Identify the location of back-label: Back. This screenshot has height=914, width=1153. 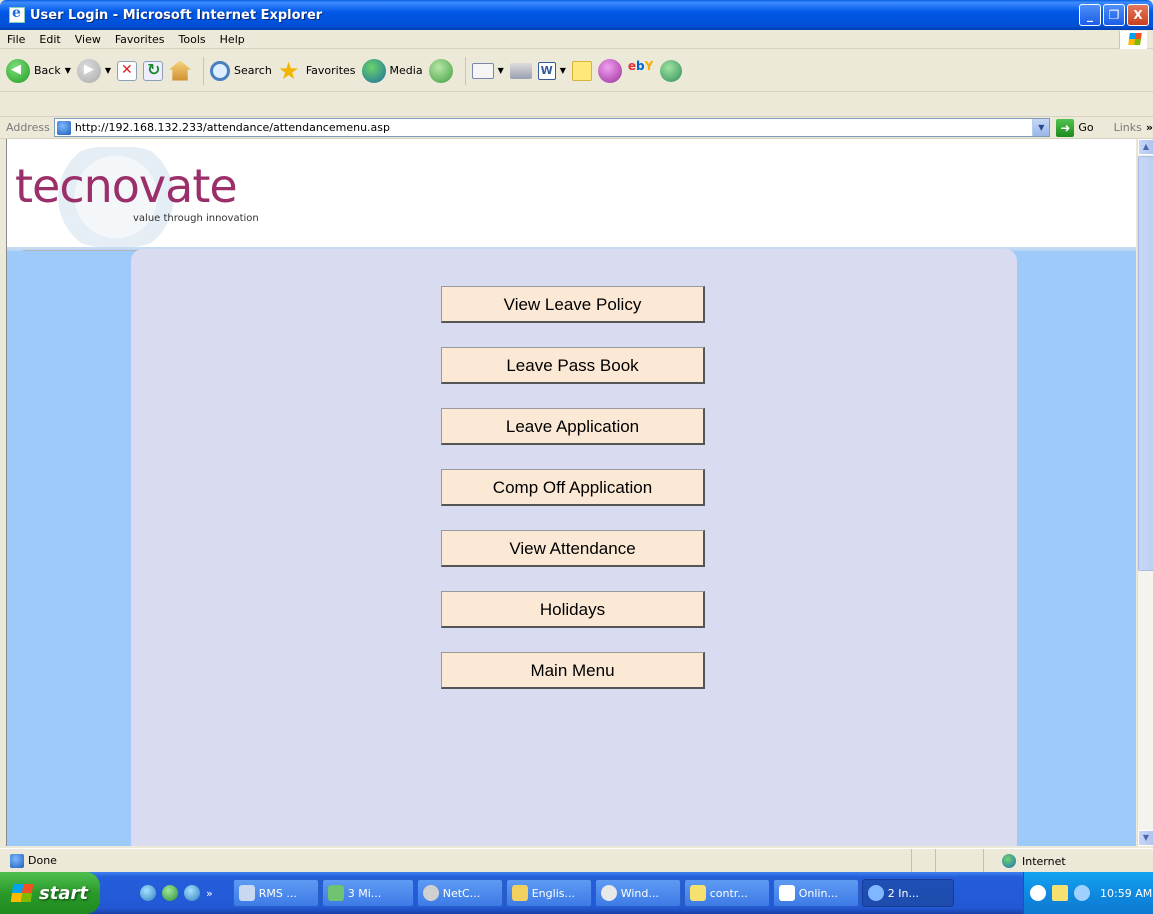
(47, 70).